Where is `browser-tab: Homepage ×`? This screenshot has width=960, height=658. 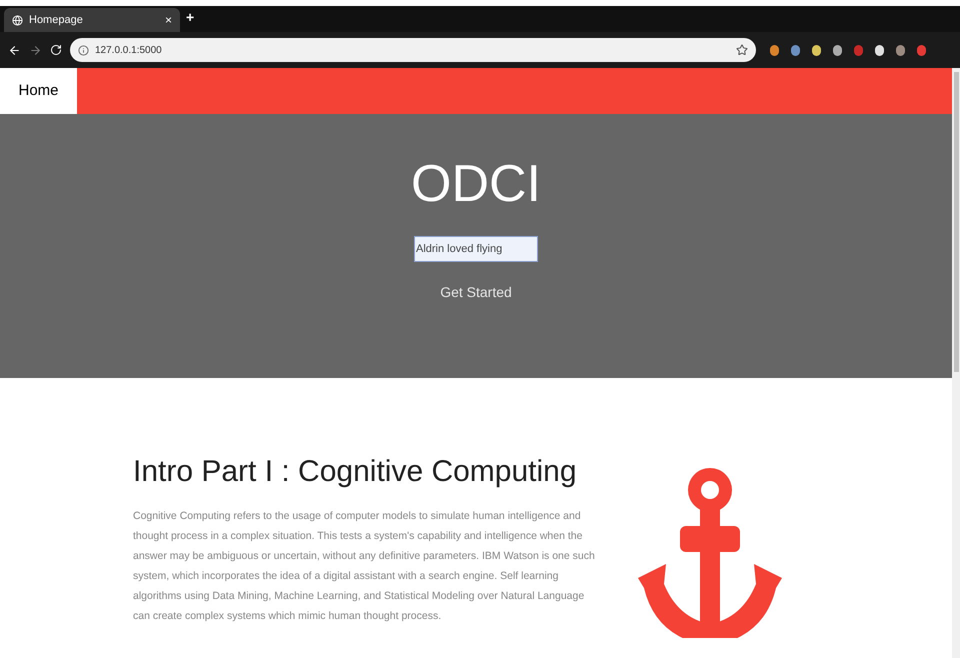 browser-tab: Homepage × is located at coordinates (92, 20).